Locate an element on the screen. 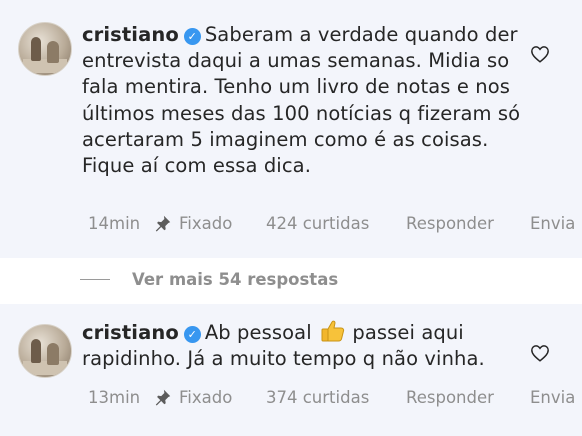  likes-count: 374 curtidas is located at coordinates (336, 397).